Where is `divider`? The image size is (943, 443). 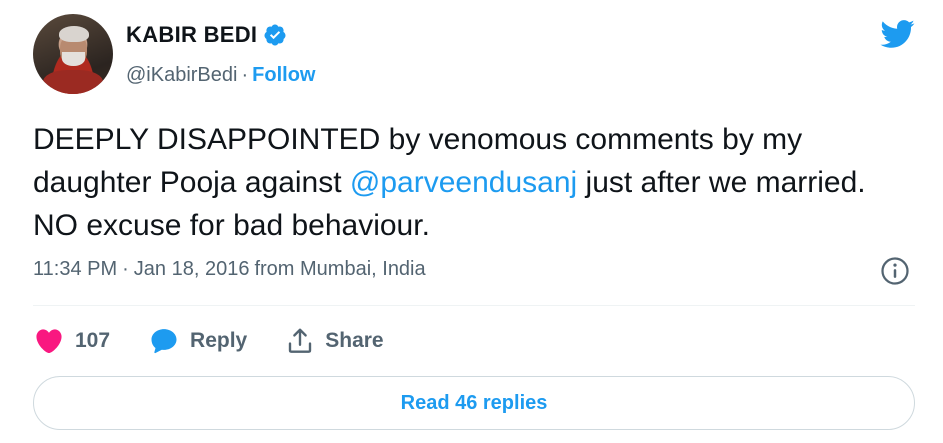
divider is located at coordinates (474, 305).